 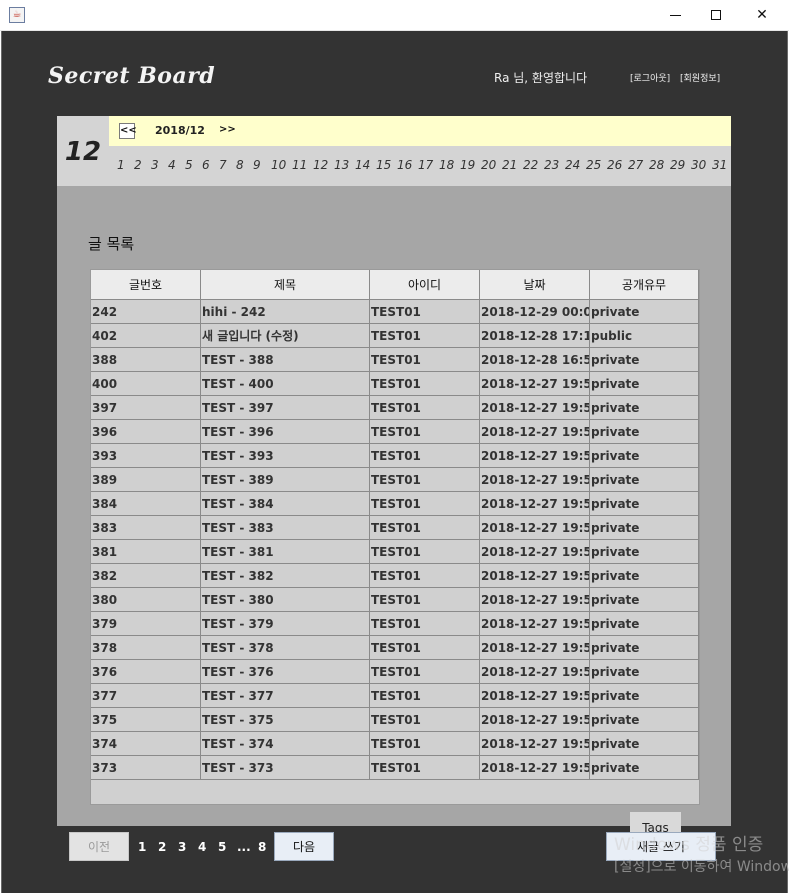 What do you see at coordinates (155, 165) in the screenshot?
I see `calendar-day: 3` at bounding box center [155, 165].